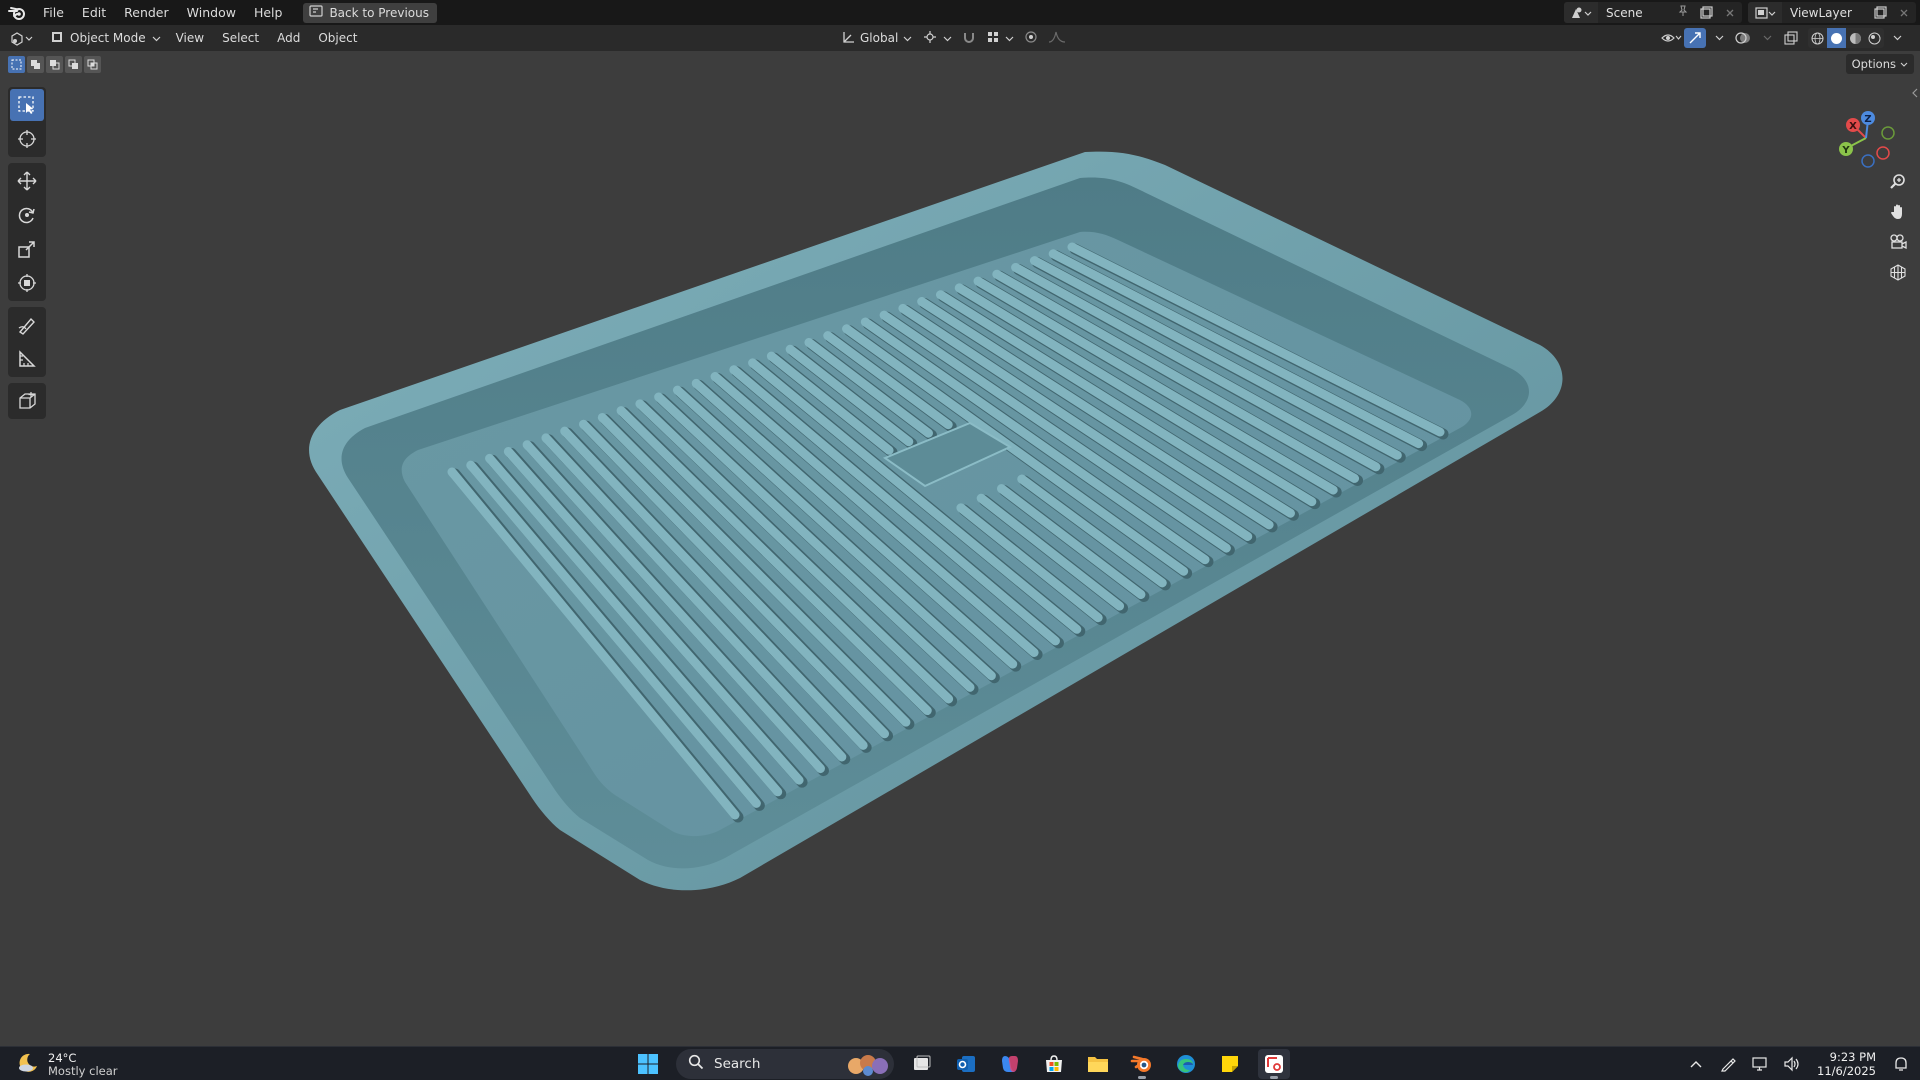 This screenshot has height=1080, width=1920. Describe the element at coordinates (35, 64) in the screenshot. I see `select-extend-icon` at that location.